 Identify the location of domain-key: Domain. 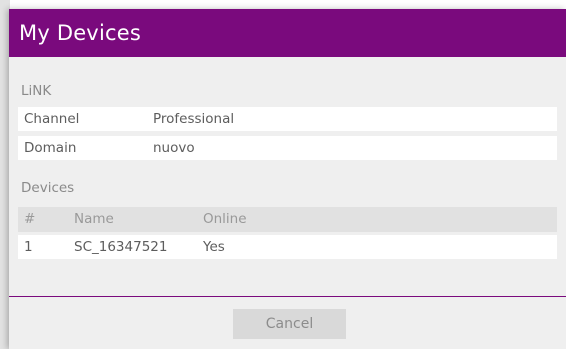
(50, 148).